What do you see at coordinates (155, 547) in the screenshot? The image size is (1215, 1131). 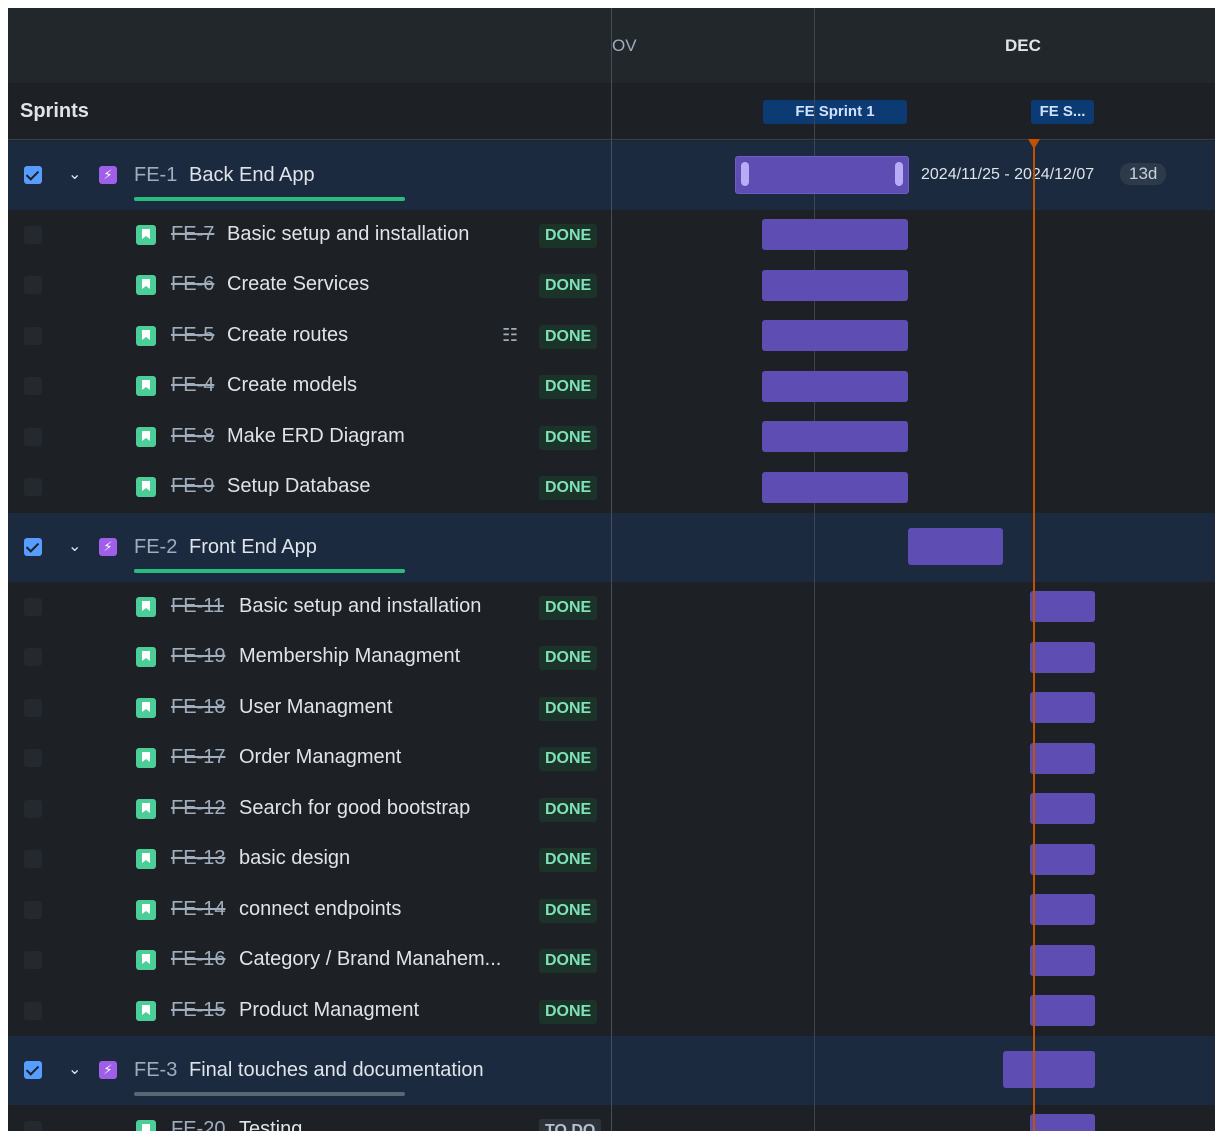 I see `epic-key: FE-2` at bounding box center [155, 547].